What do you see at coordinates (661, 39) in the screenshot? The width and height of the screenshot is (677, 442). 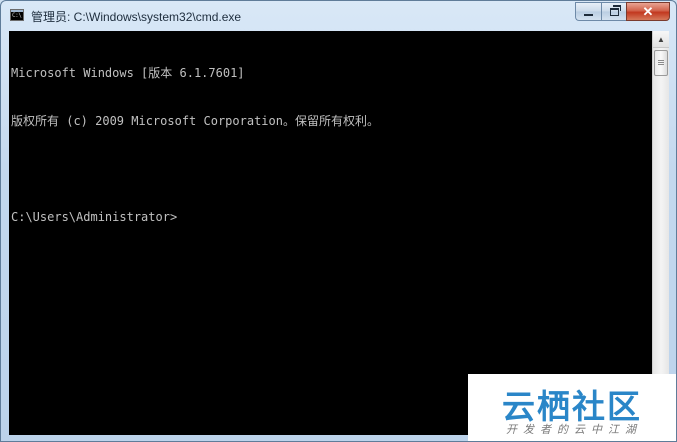 I see `scroll-up-icon: ▲` at bounding box center [661, 39].